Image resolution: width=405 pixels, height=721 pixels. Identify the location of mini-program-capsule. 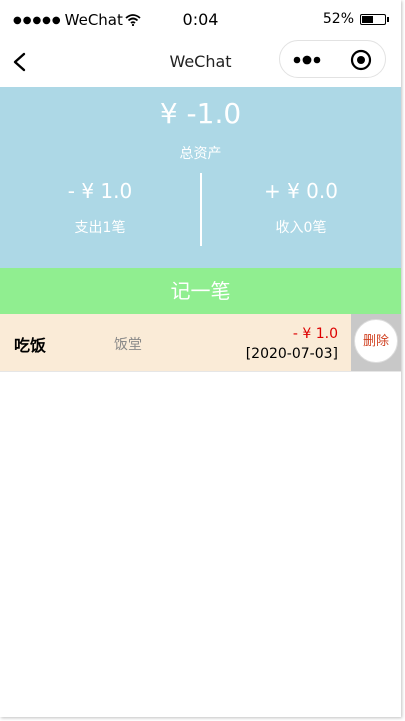
(332, 59).